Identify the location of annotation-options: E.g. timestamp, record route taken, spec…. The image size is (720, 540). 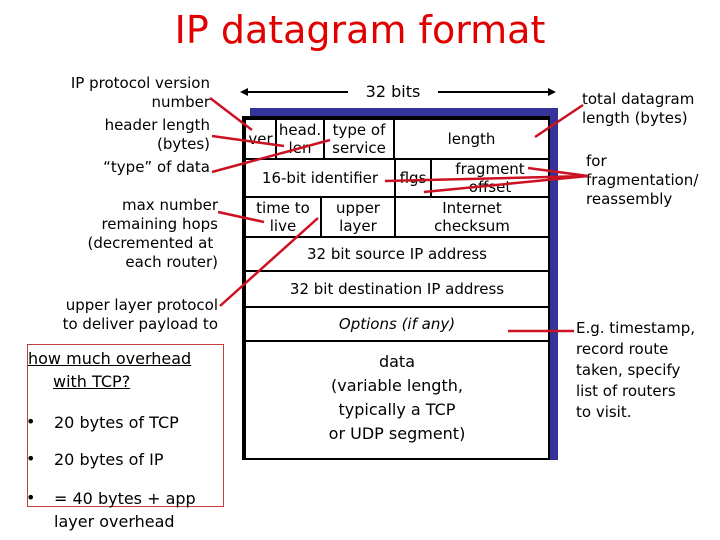
(635, 370).